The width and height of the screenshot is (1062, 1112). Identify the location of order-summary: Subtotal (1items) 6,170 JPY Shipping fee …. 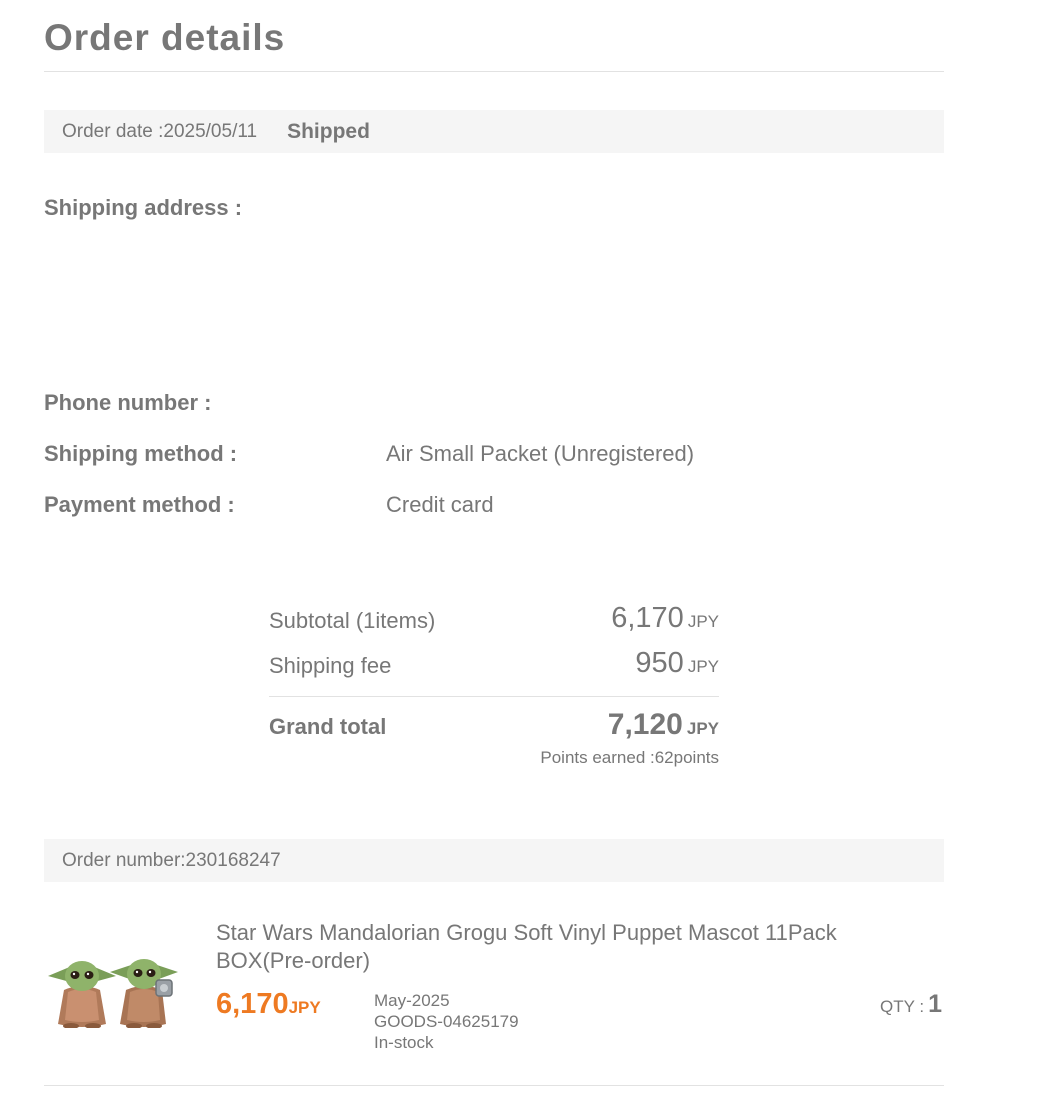
(494, 643).